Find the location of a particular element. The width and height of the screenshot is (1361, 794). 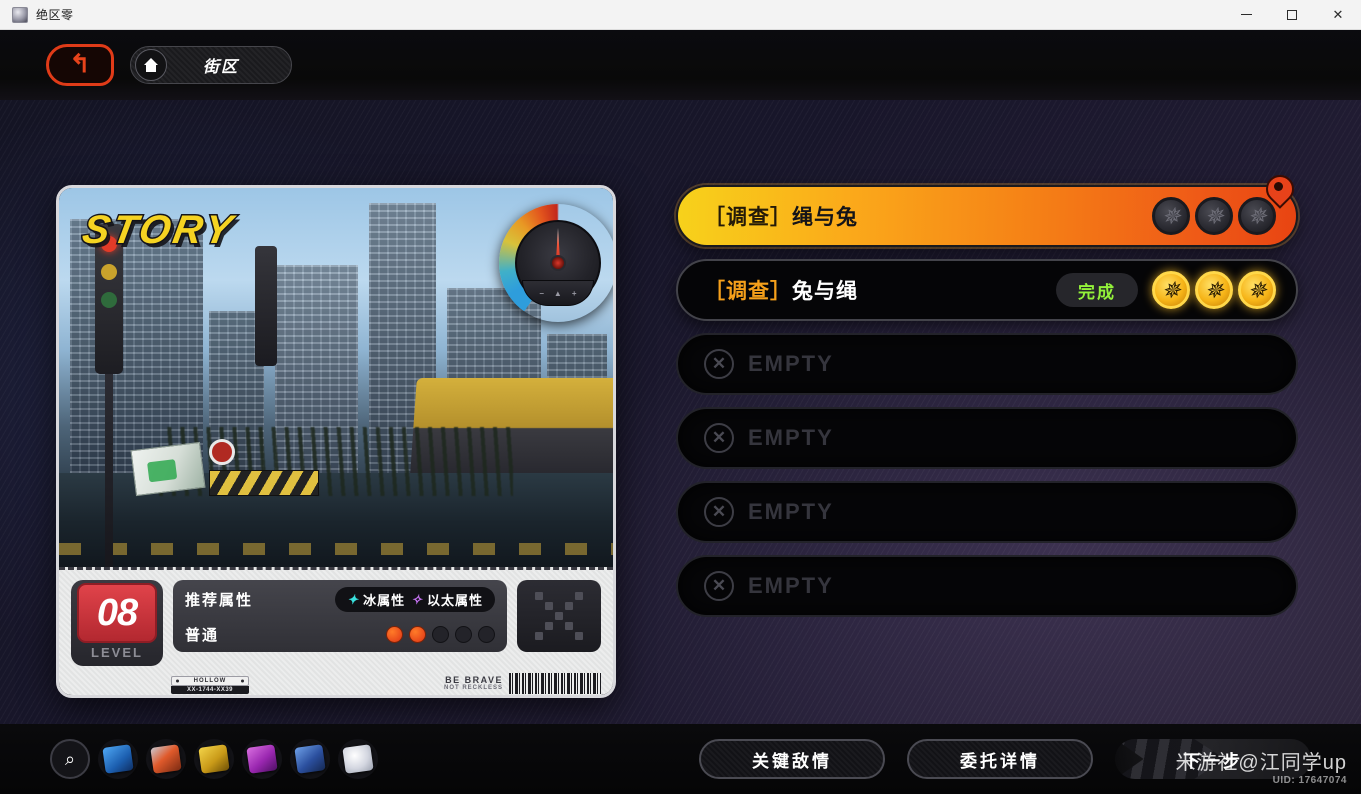

gauge-hub is located at coordinates (558, 263).